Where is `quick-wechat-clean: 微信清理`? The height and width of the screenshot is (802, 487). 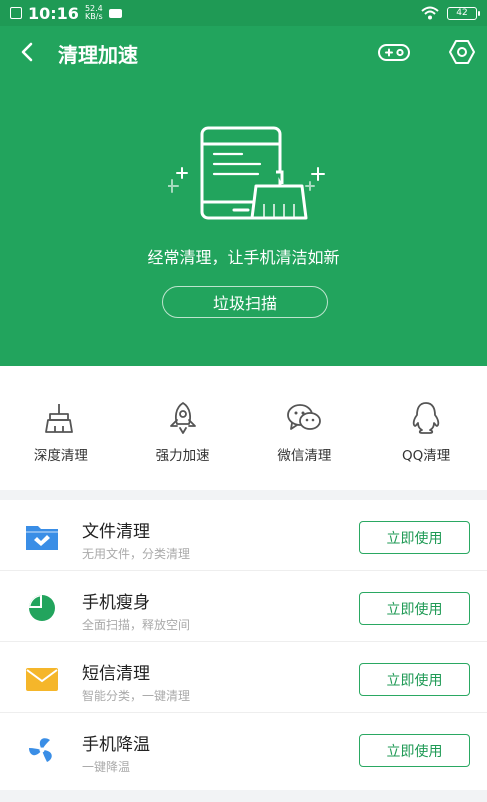
quick-wechat-clean: 微信清理 is located at coordinates (305, 428).